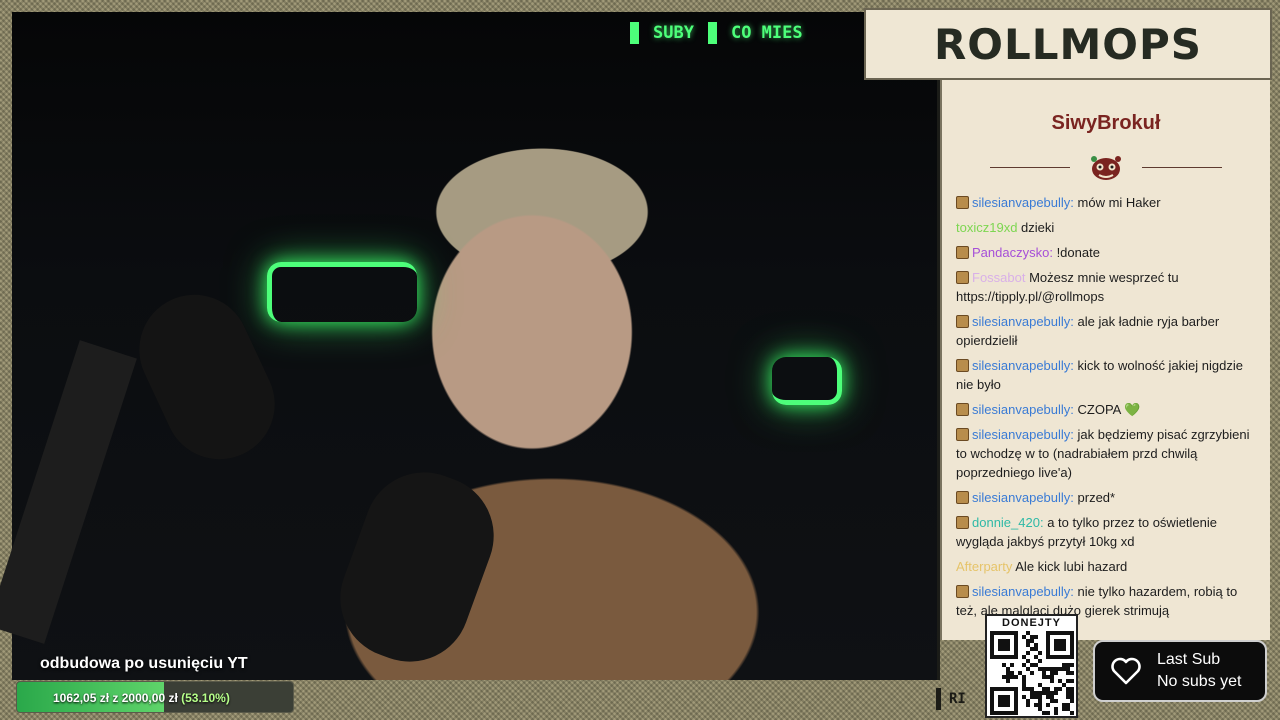 This screenshot has width=1280, height=720. What do you see at coordinates (115, 698) in the screenshot?
I see `goal-separator: z` at bounding box center [115, 698].